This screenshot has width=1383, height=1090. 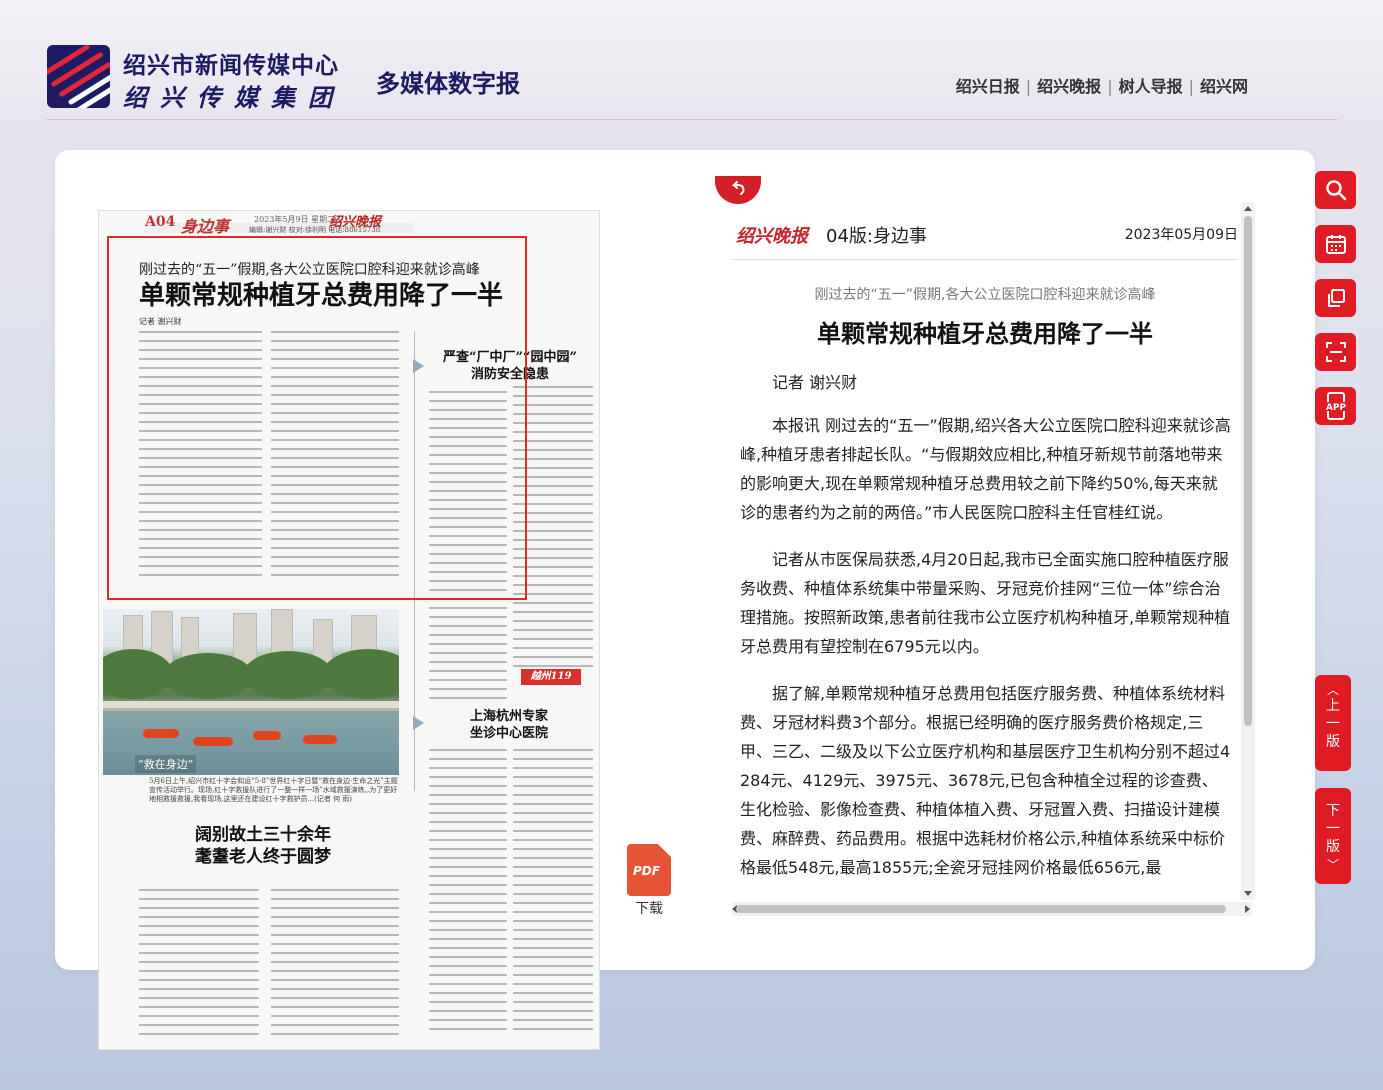 What do you see at coordinates (1248, 893) in the screenshot?
I see `scroll-down-arrow` at bounding box center [1248, 893].